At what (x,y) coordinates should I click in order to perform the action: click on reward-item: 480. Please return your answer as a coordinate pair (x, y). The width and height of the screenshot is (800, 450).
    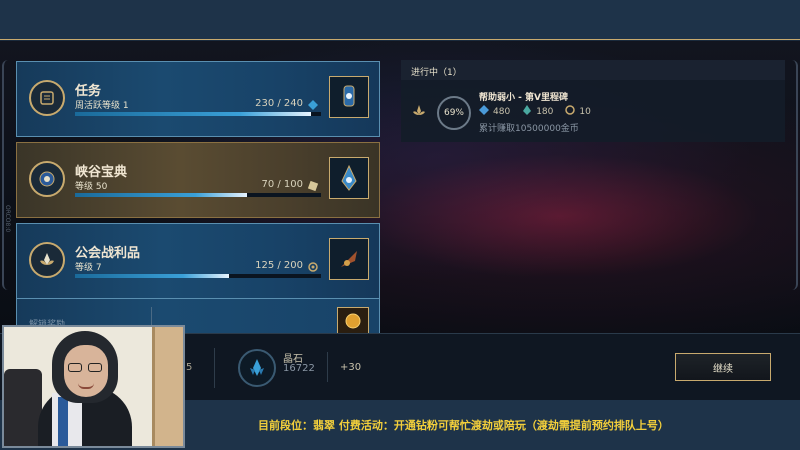
    Looking at the image, I should click on (494, 111).